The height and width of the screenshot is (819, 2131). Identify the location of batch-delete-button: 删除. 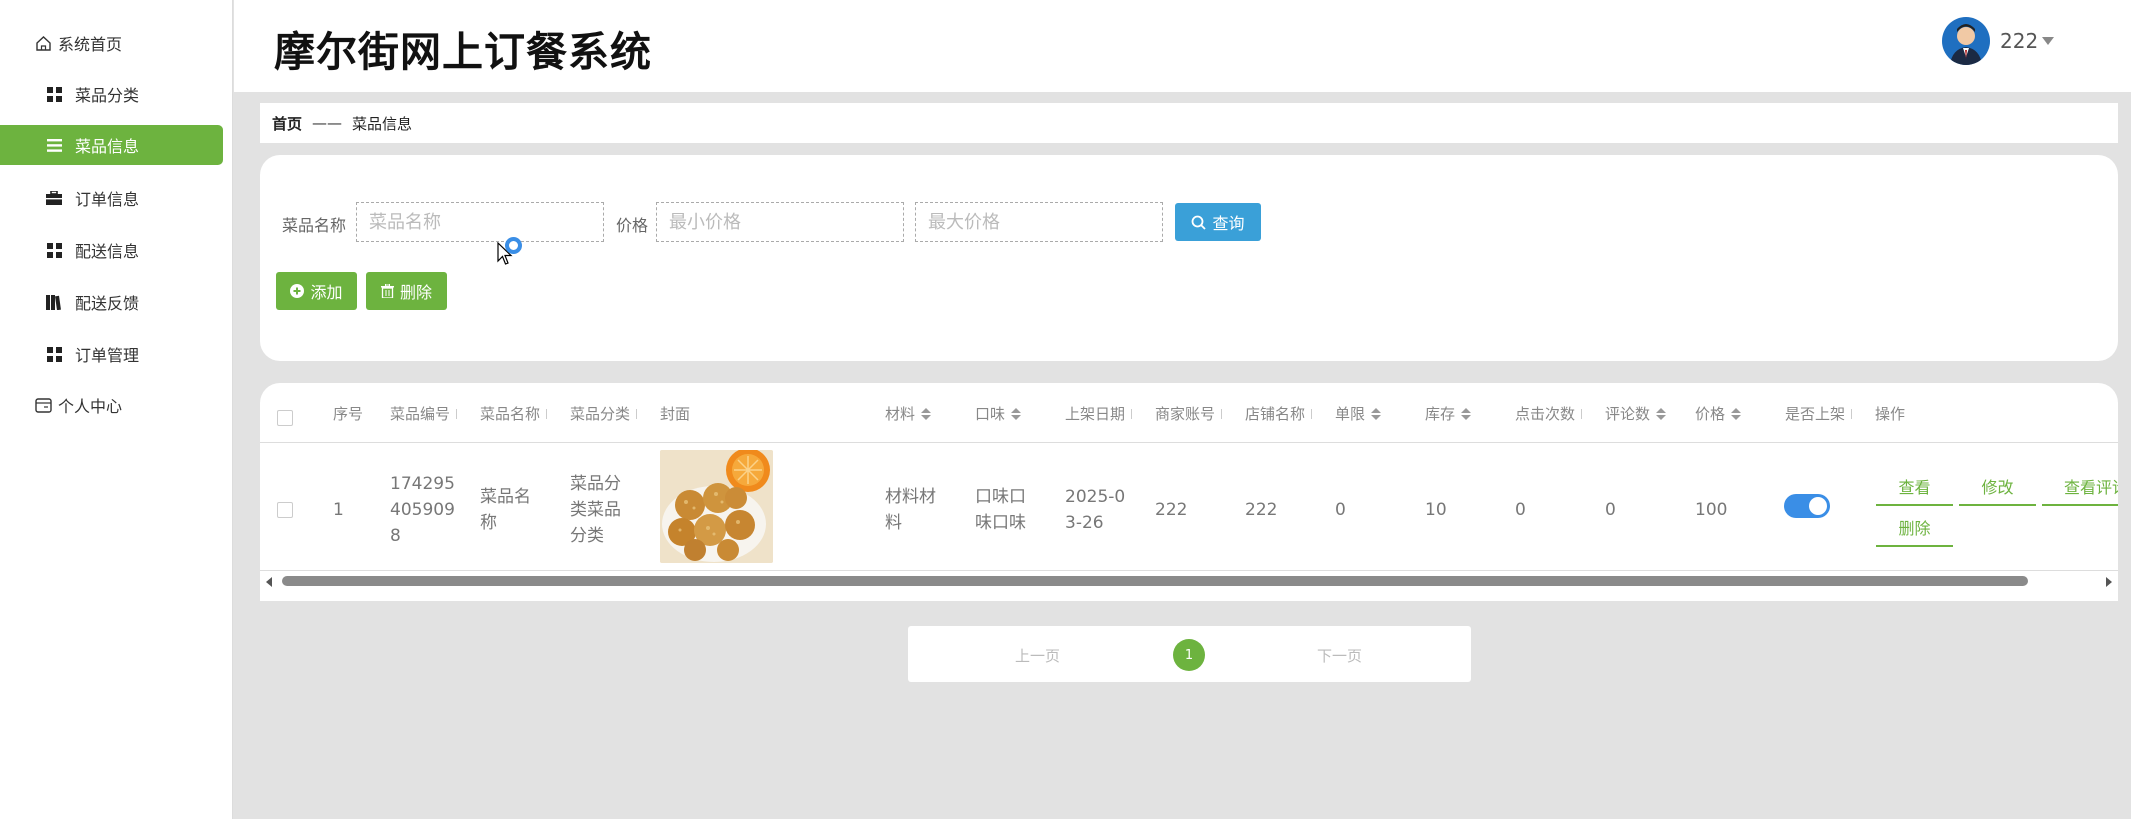
(406, 291).